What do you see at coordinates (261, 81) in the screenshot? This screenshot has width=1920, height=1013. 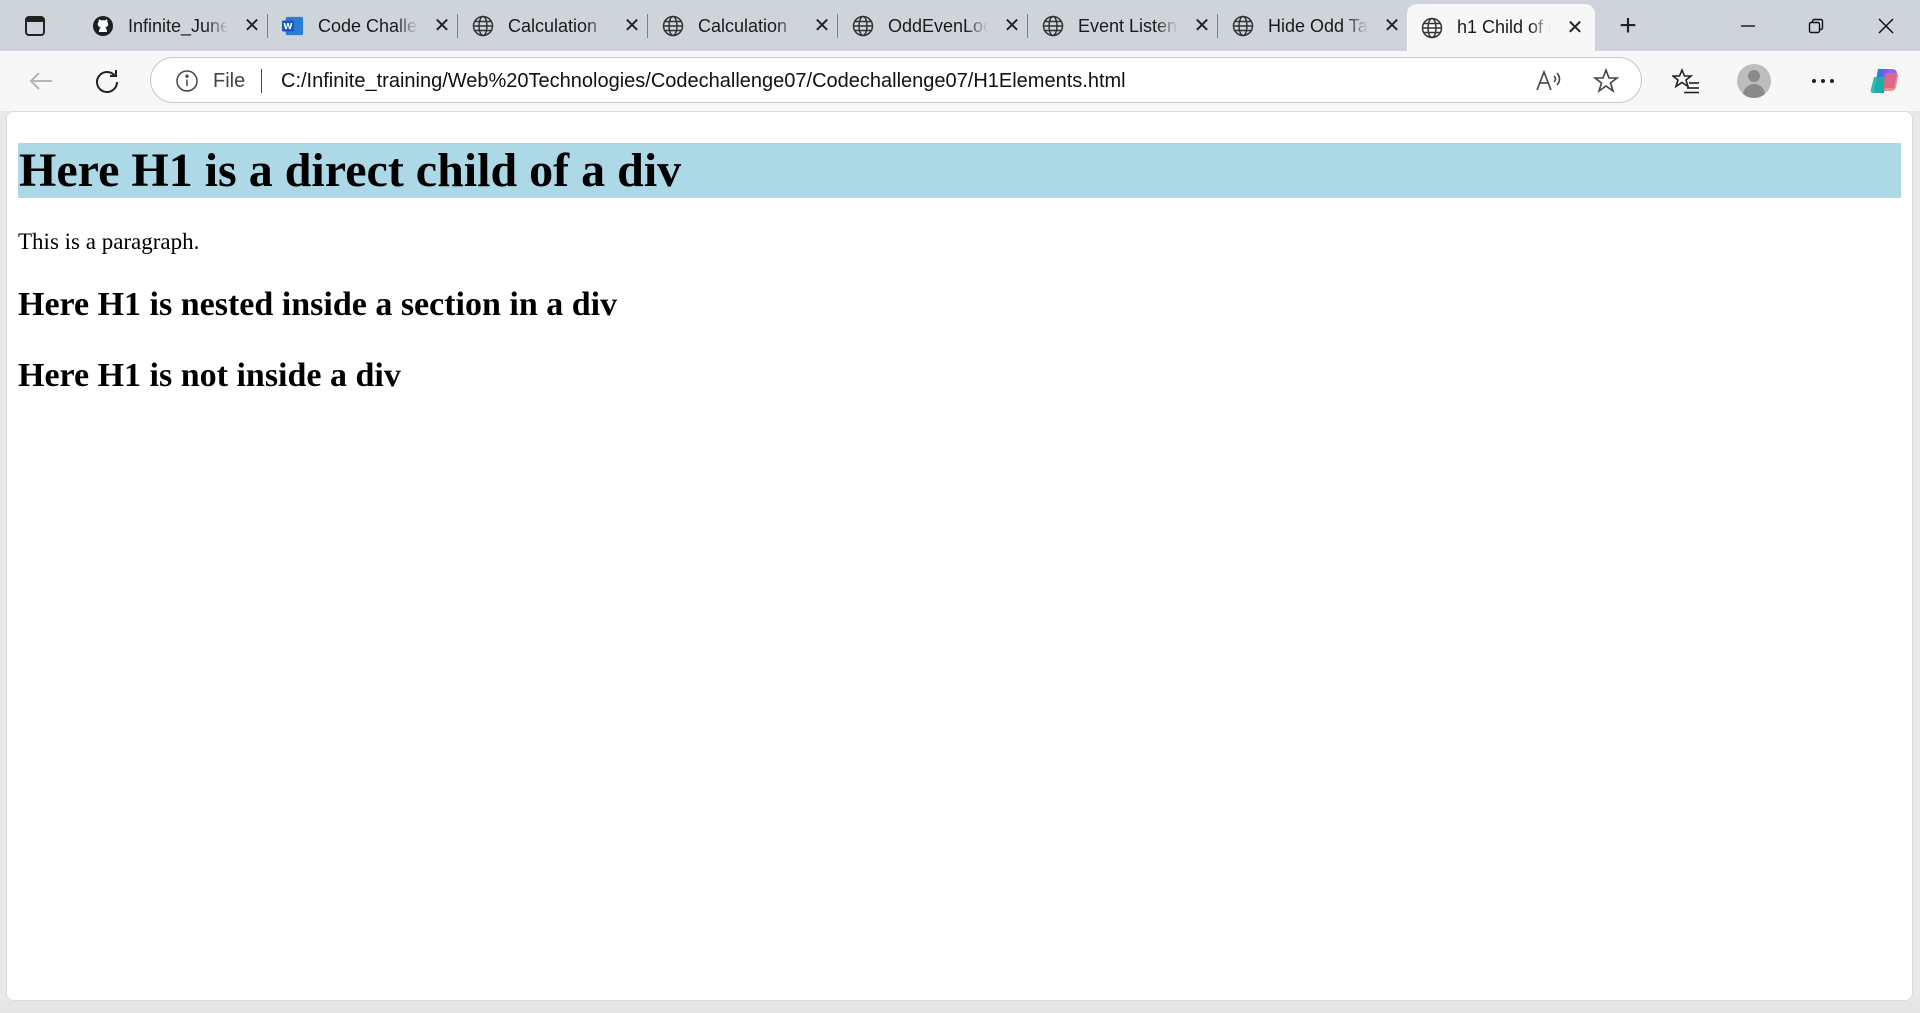 I see `address-divider` at bounding box center [261, 81].